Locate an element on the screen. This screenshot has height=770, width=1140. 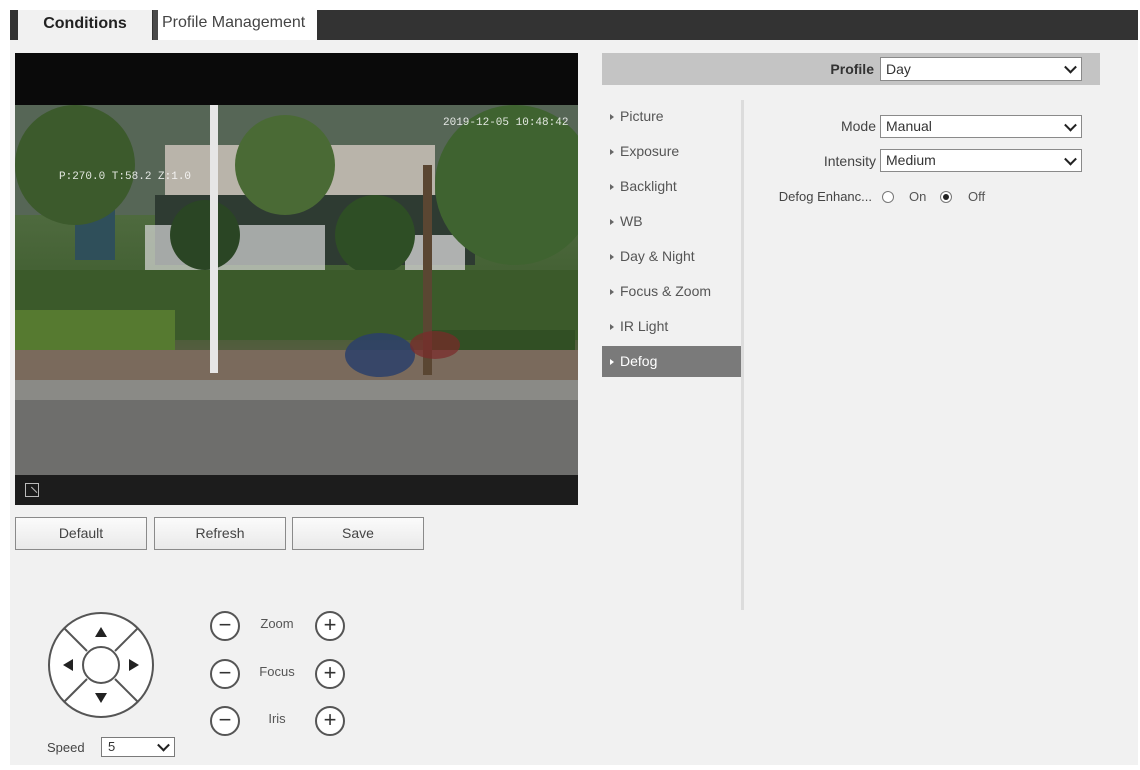
zoom-out-button: − is located at coordinates (225, 626).